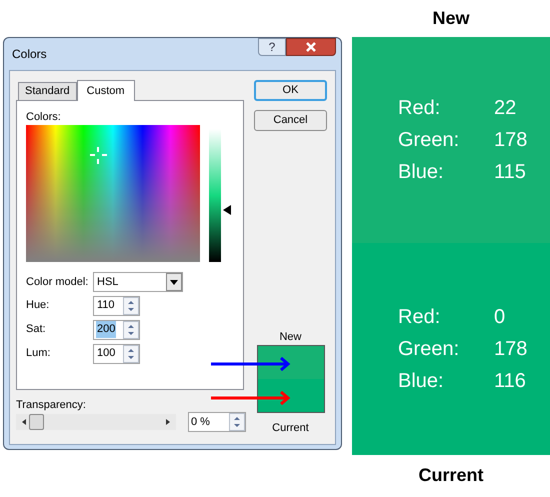 Image resolution: width=550 pixels, height=497 pixels. Describe the element at coordinates (290, 90) in the screenshot. I see `dialog-button: OK` at that location.